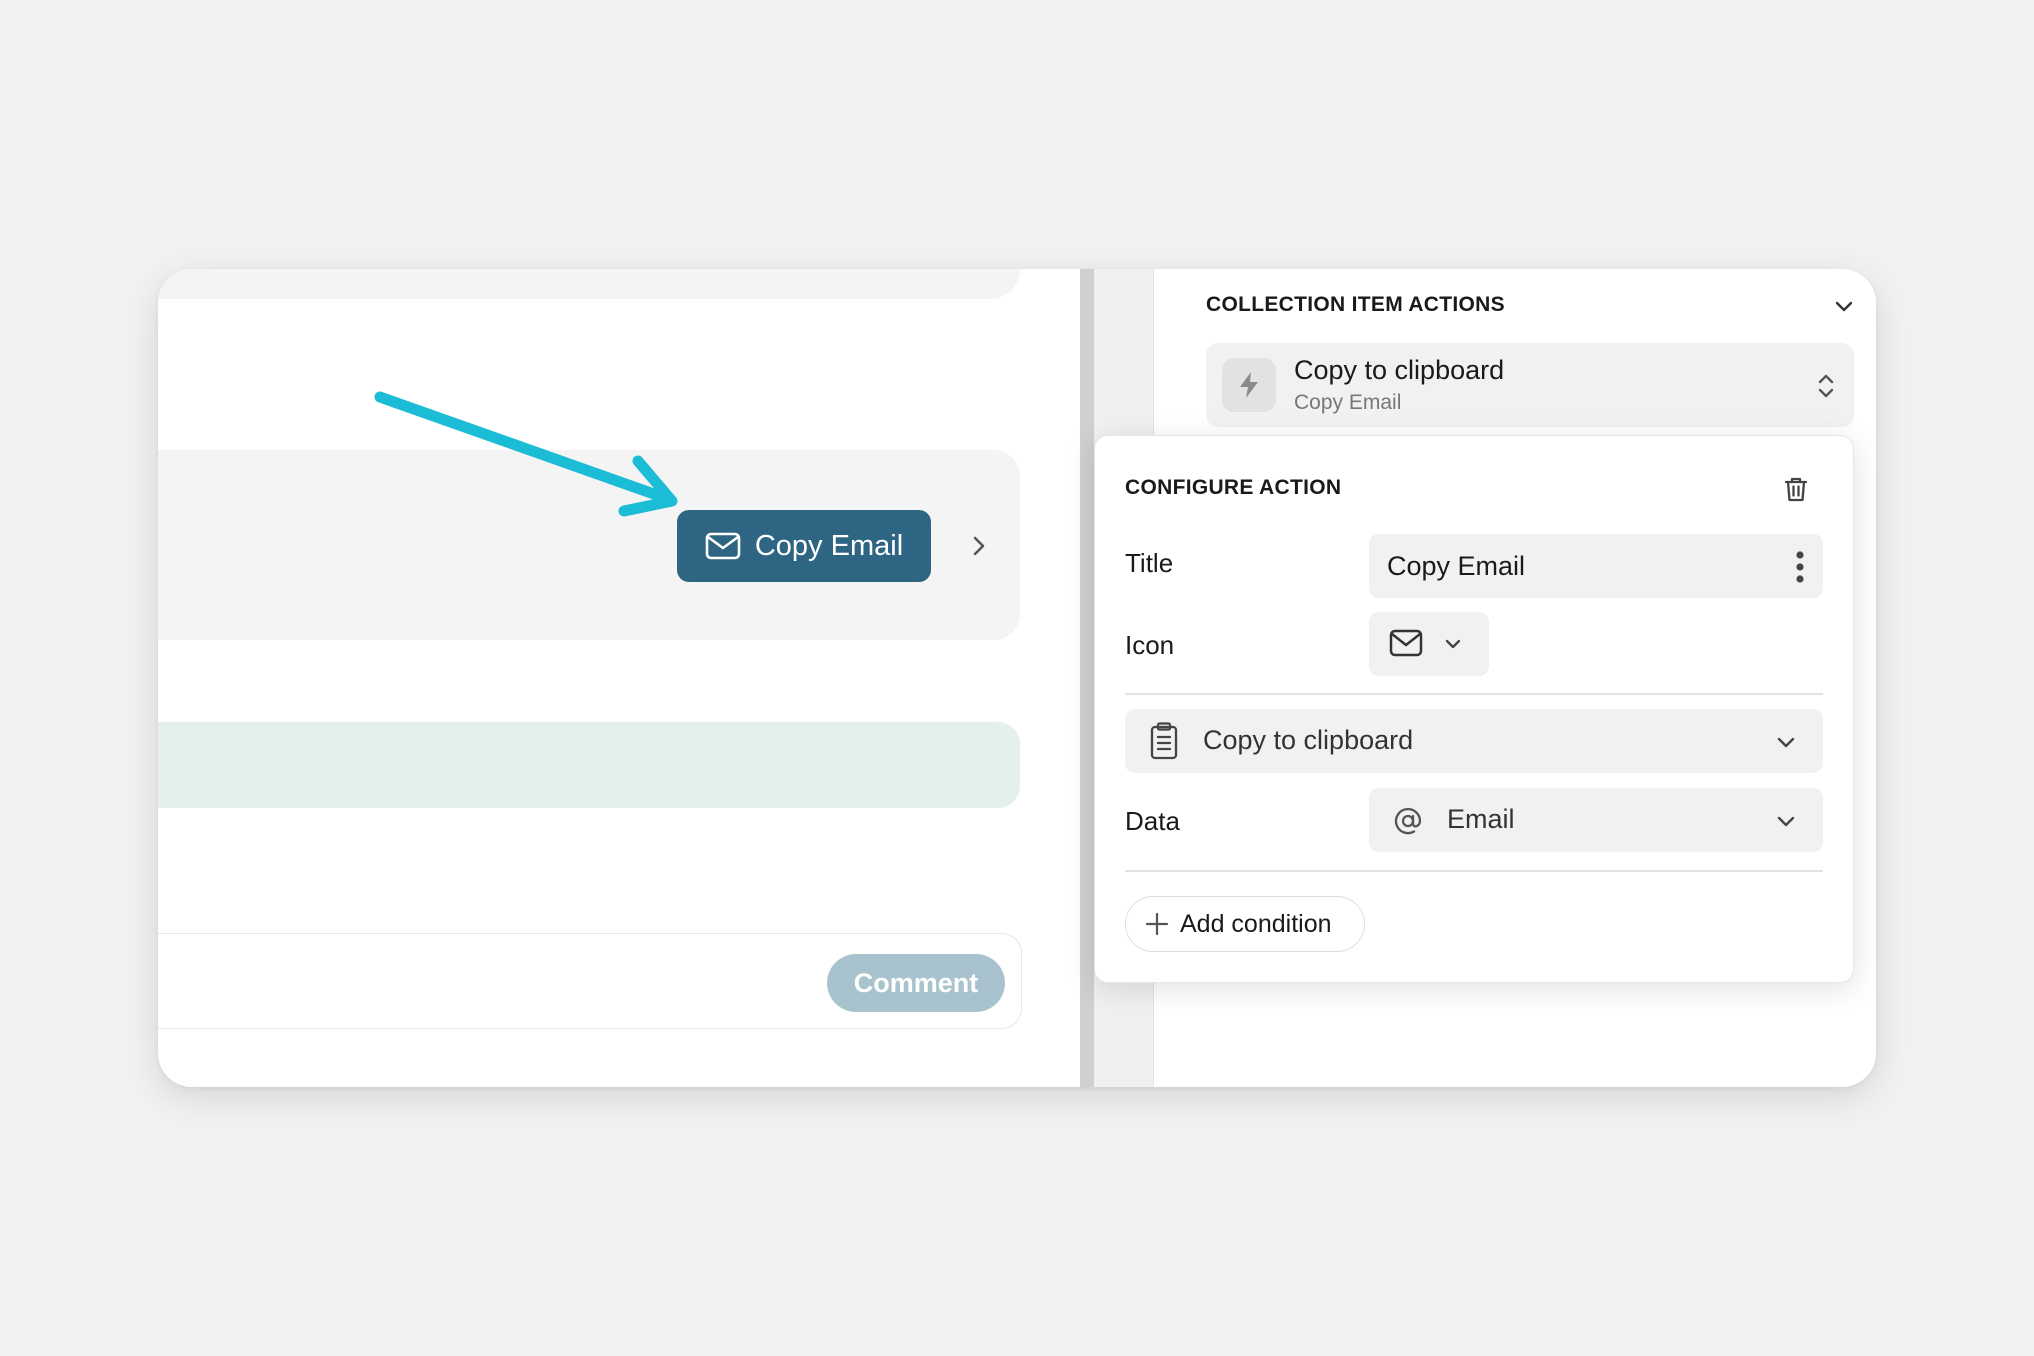  I want to click on up-down-icon, so click(1826, 386).